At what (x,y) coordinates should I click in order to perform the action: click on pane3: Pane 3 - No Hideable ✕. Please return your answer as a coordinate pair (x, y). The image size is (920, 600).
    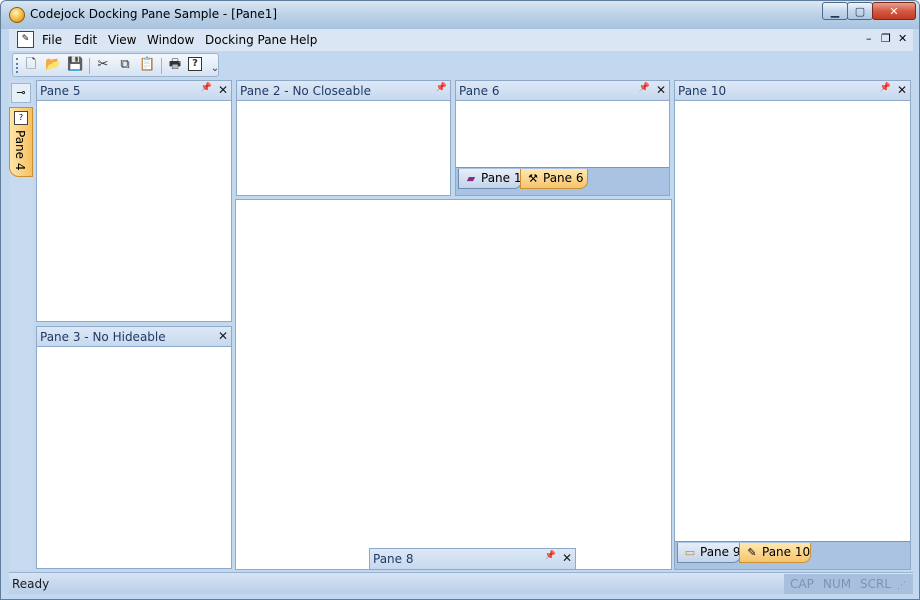
    Looking at the image, I should click on (134, 447).